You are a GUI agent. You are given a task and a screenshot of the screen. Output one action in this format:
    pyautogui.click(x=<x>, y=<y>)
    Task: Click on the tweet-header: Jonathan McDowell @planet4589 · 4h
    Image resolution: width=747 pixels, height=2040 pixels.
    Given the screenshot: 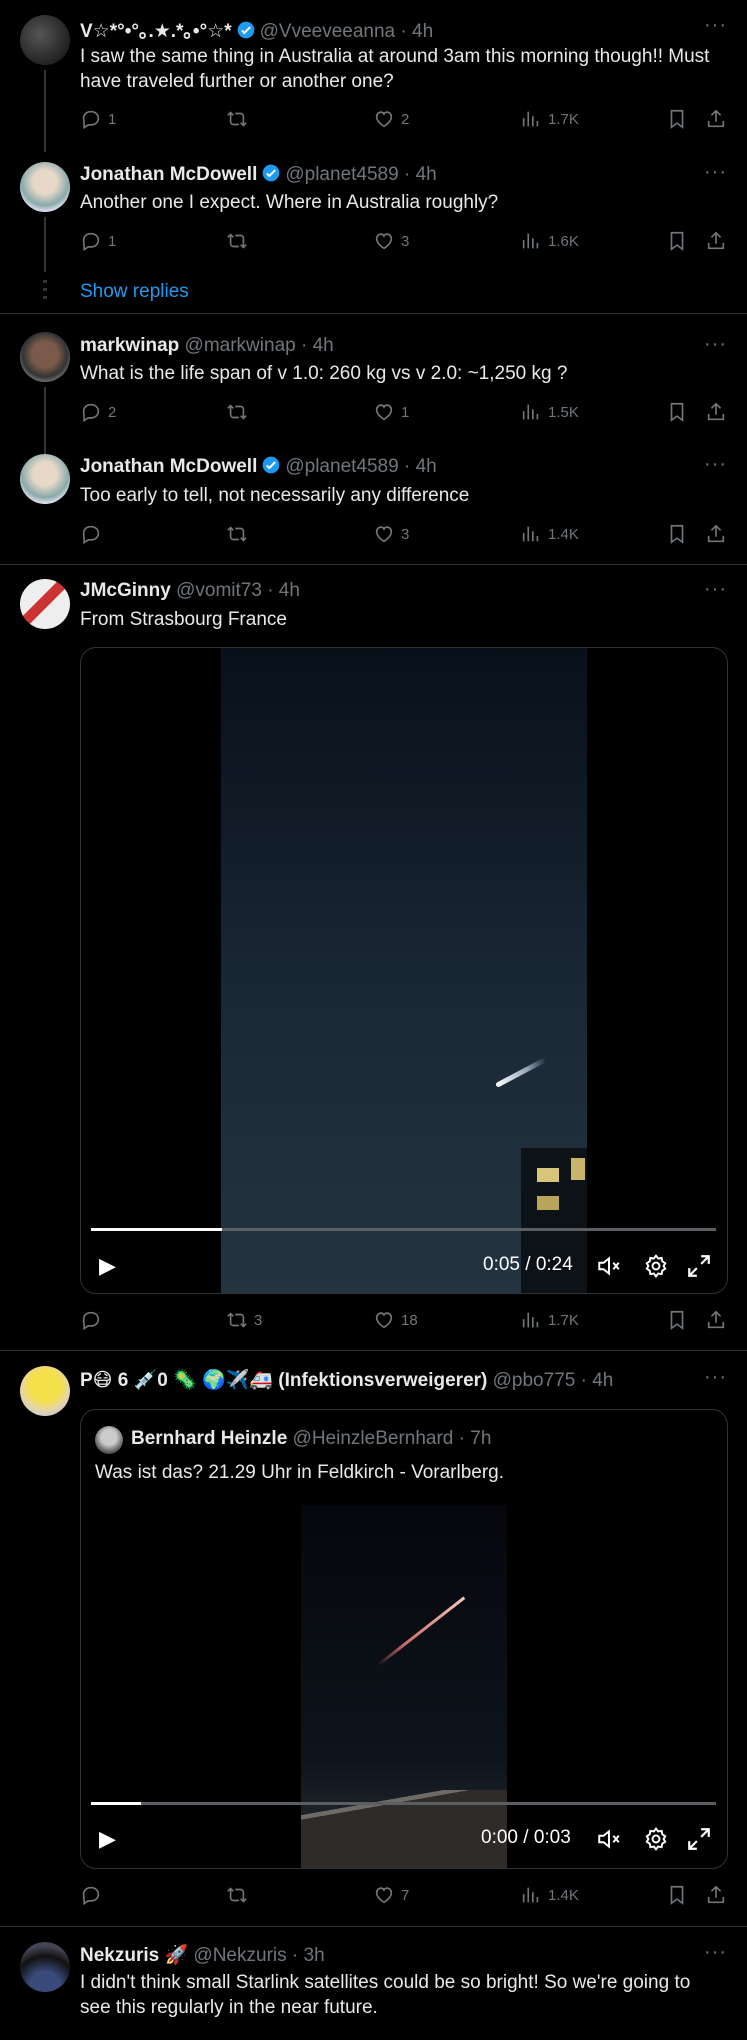 What is the action you would take?
    pyautogui.click(x=258, y=466)
    